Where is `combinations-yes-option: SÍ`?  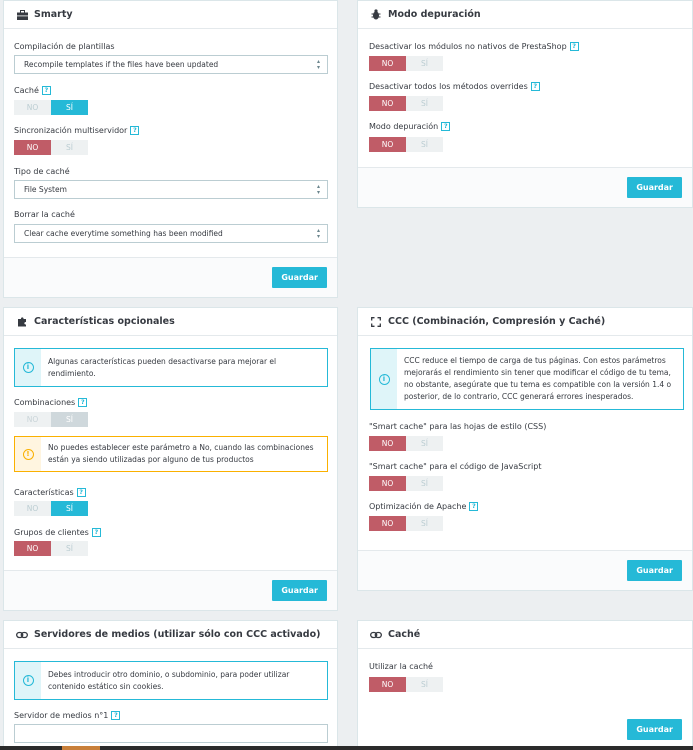 combinations-yes-option: SÍ is located at coordinates (69, 419).